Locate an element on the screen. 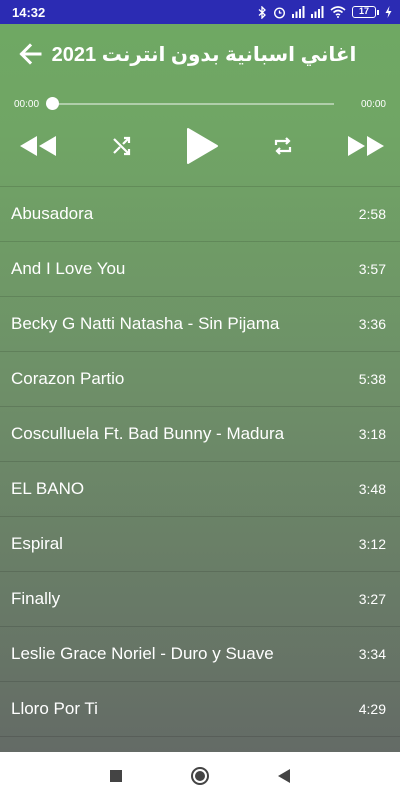  song-duration: 3:48 is located at coordinates (372, 489).